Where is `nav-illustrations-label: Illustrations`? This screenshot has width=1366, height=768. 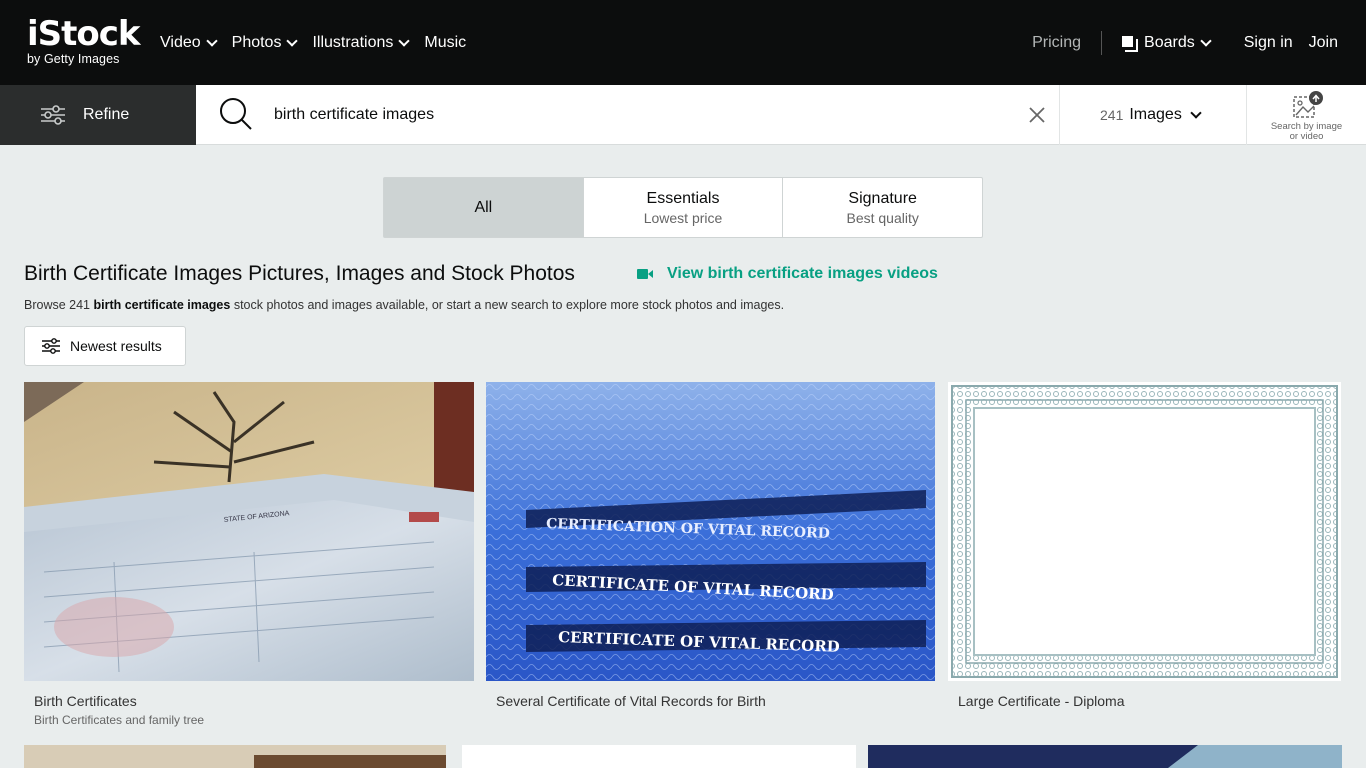
nav-illustrations-label: Illustrations is located at coordinates (353, 42).